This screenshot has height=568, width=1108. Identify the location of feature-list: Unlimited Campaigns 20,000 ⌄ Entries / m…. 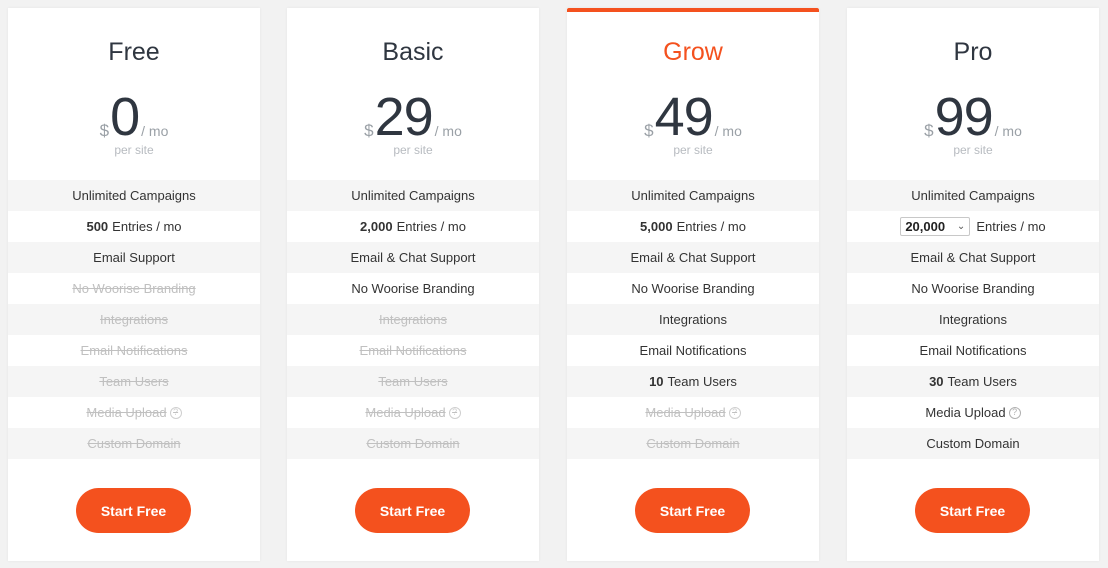
(973, 319).